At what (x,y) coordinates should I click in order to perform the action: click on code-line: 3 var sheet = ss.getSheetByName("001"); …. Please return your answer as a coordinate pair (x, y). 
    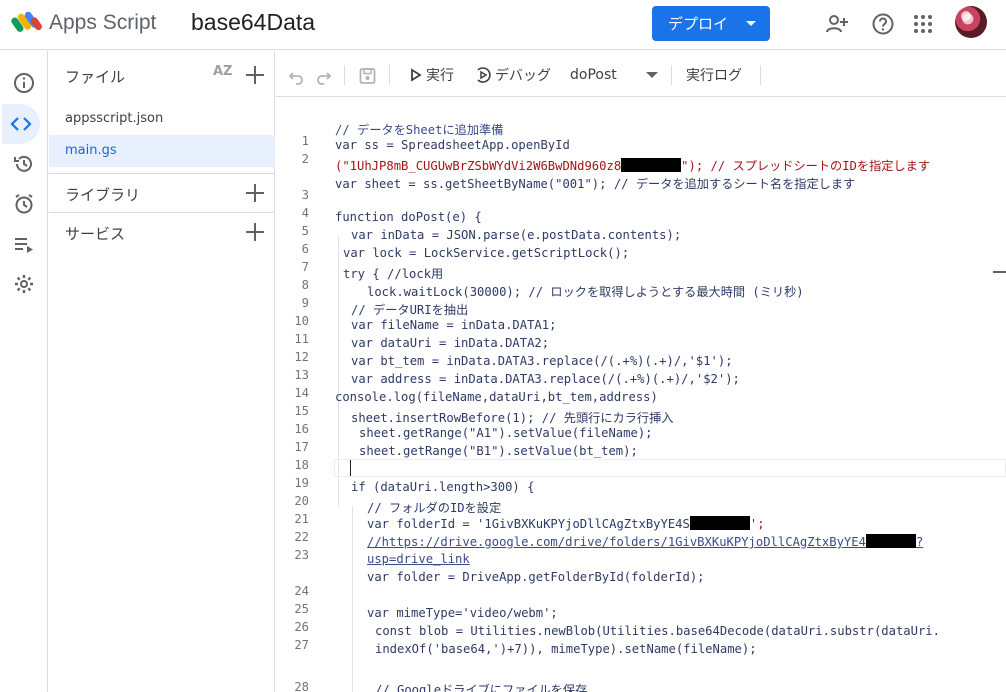
    Looking at the image, I should click on (578, 189).